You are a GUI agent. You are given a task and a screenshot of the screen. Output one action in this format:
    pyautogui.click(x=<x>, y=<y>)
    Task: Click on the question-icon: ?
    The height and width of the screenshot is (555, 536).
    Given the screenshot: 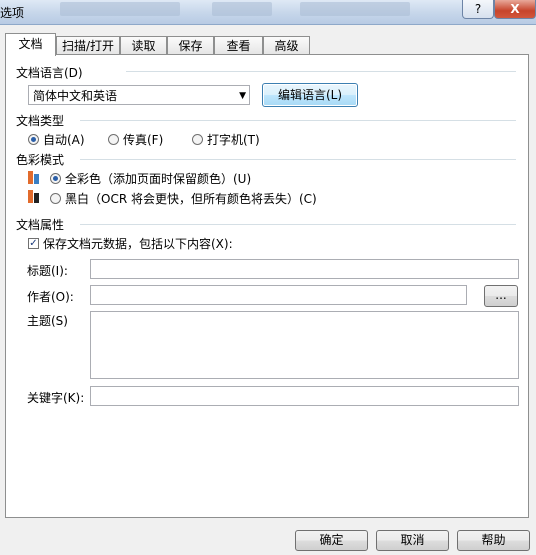 What is the action you would take?
    pyautogui.click(x=478, y=9)
    